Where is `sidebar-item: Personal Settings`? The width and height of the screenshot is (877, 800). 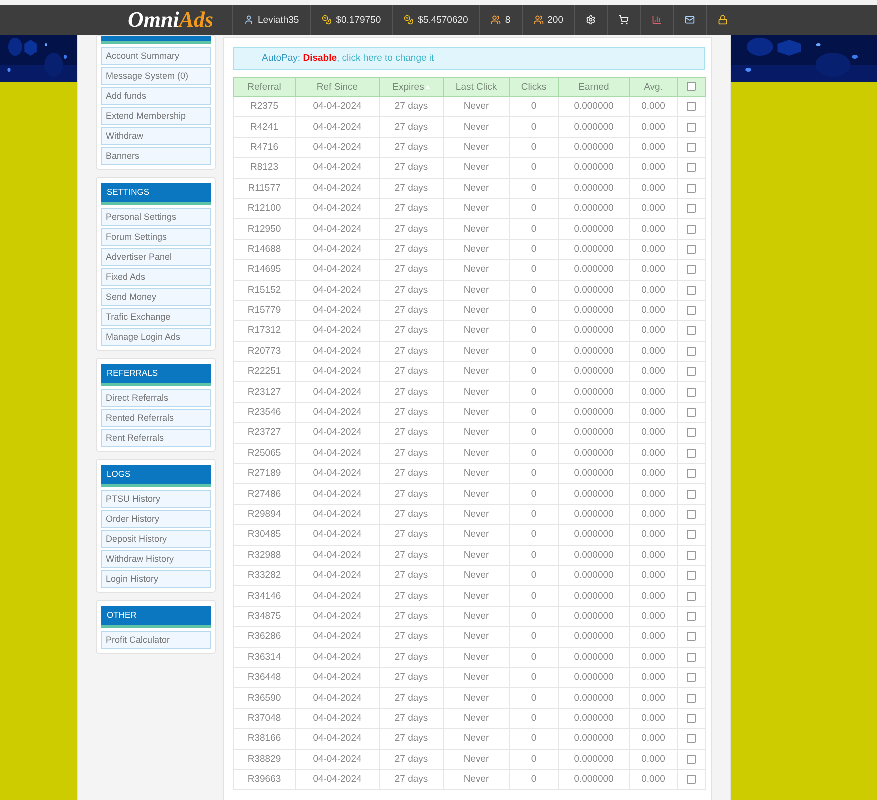 sidebar-item: Personal Settings is located at coordinates (156, 217).